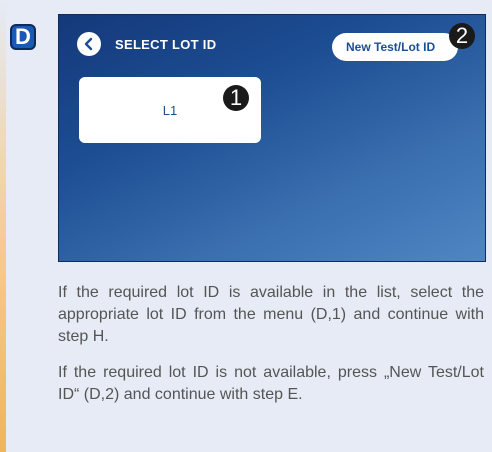 The height and width of the screenshot is (452, 492). What do you see at coordinates (462, 36) in the screenshot?
I see `callout-number-2: 2` at bounding box center [462, 36].